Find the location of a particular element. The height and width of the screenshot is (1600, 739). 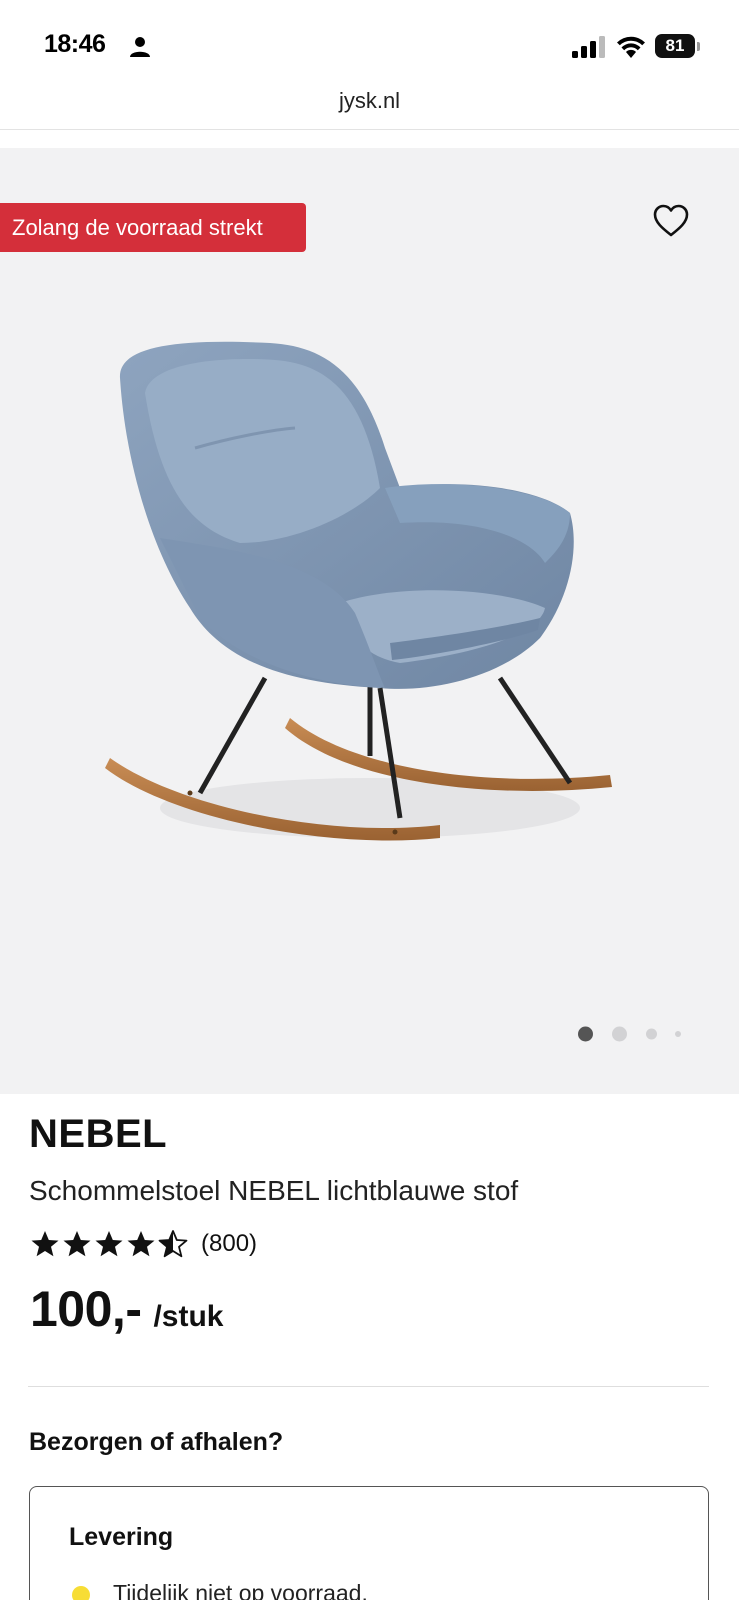

browser-url-bar: jysk.nl is located at coordinates (369, 108).